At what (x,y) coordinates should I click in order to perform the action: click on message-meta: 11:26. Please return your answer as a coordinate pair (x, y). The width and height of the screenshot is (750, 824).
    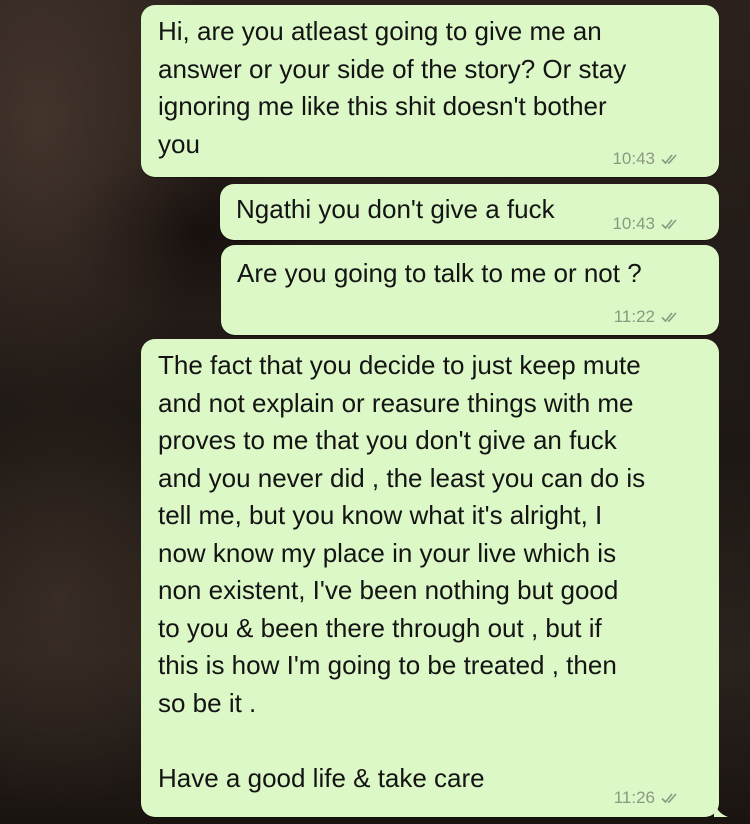
    Looking at the image, I should click on (647, 798).